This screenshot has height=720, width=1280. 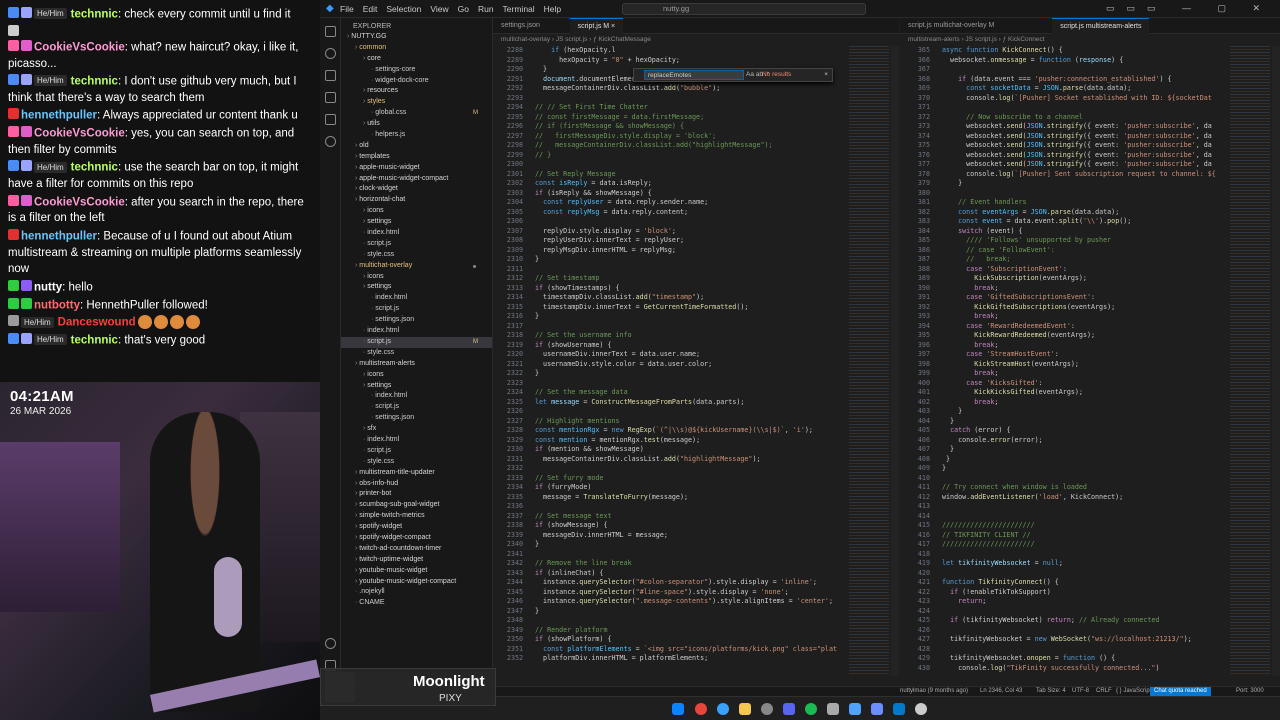 What do you see at coordinates (416, 37) in the screenshot?
I see `tree-folder: › NUTTY.GG` at bounding box center [416, 37].